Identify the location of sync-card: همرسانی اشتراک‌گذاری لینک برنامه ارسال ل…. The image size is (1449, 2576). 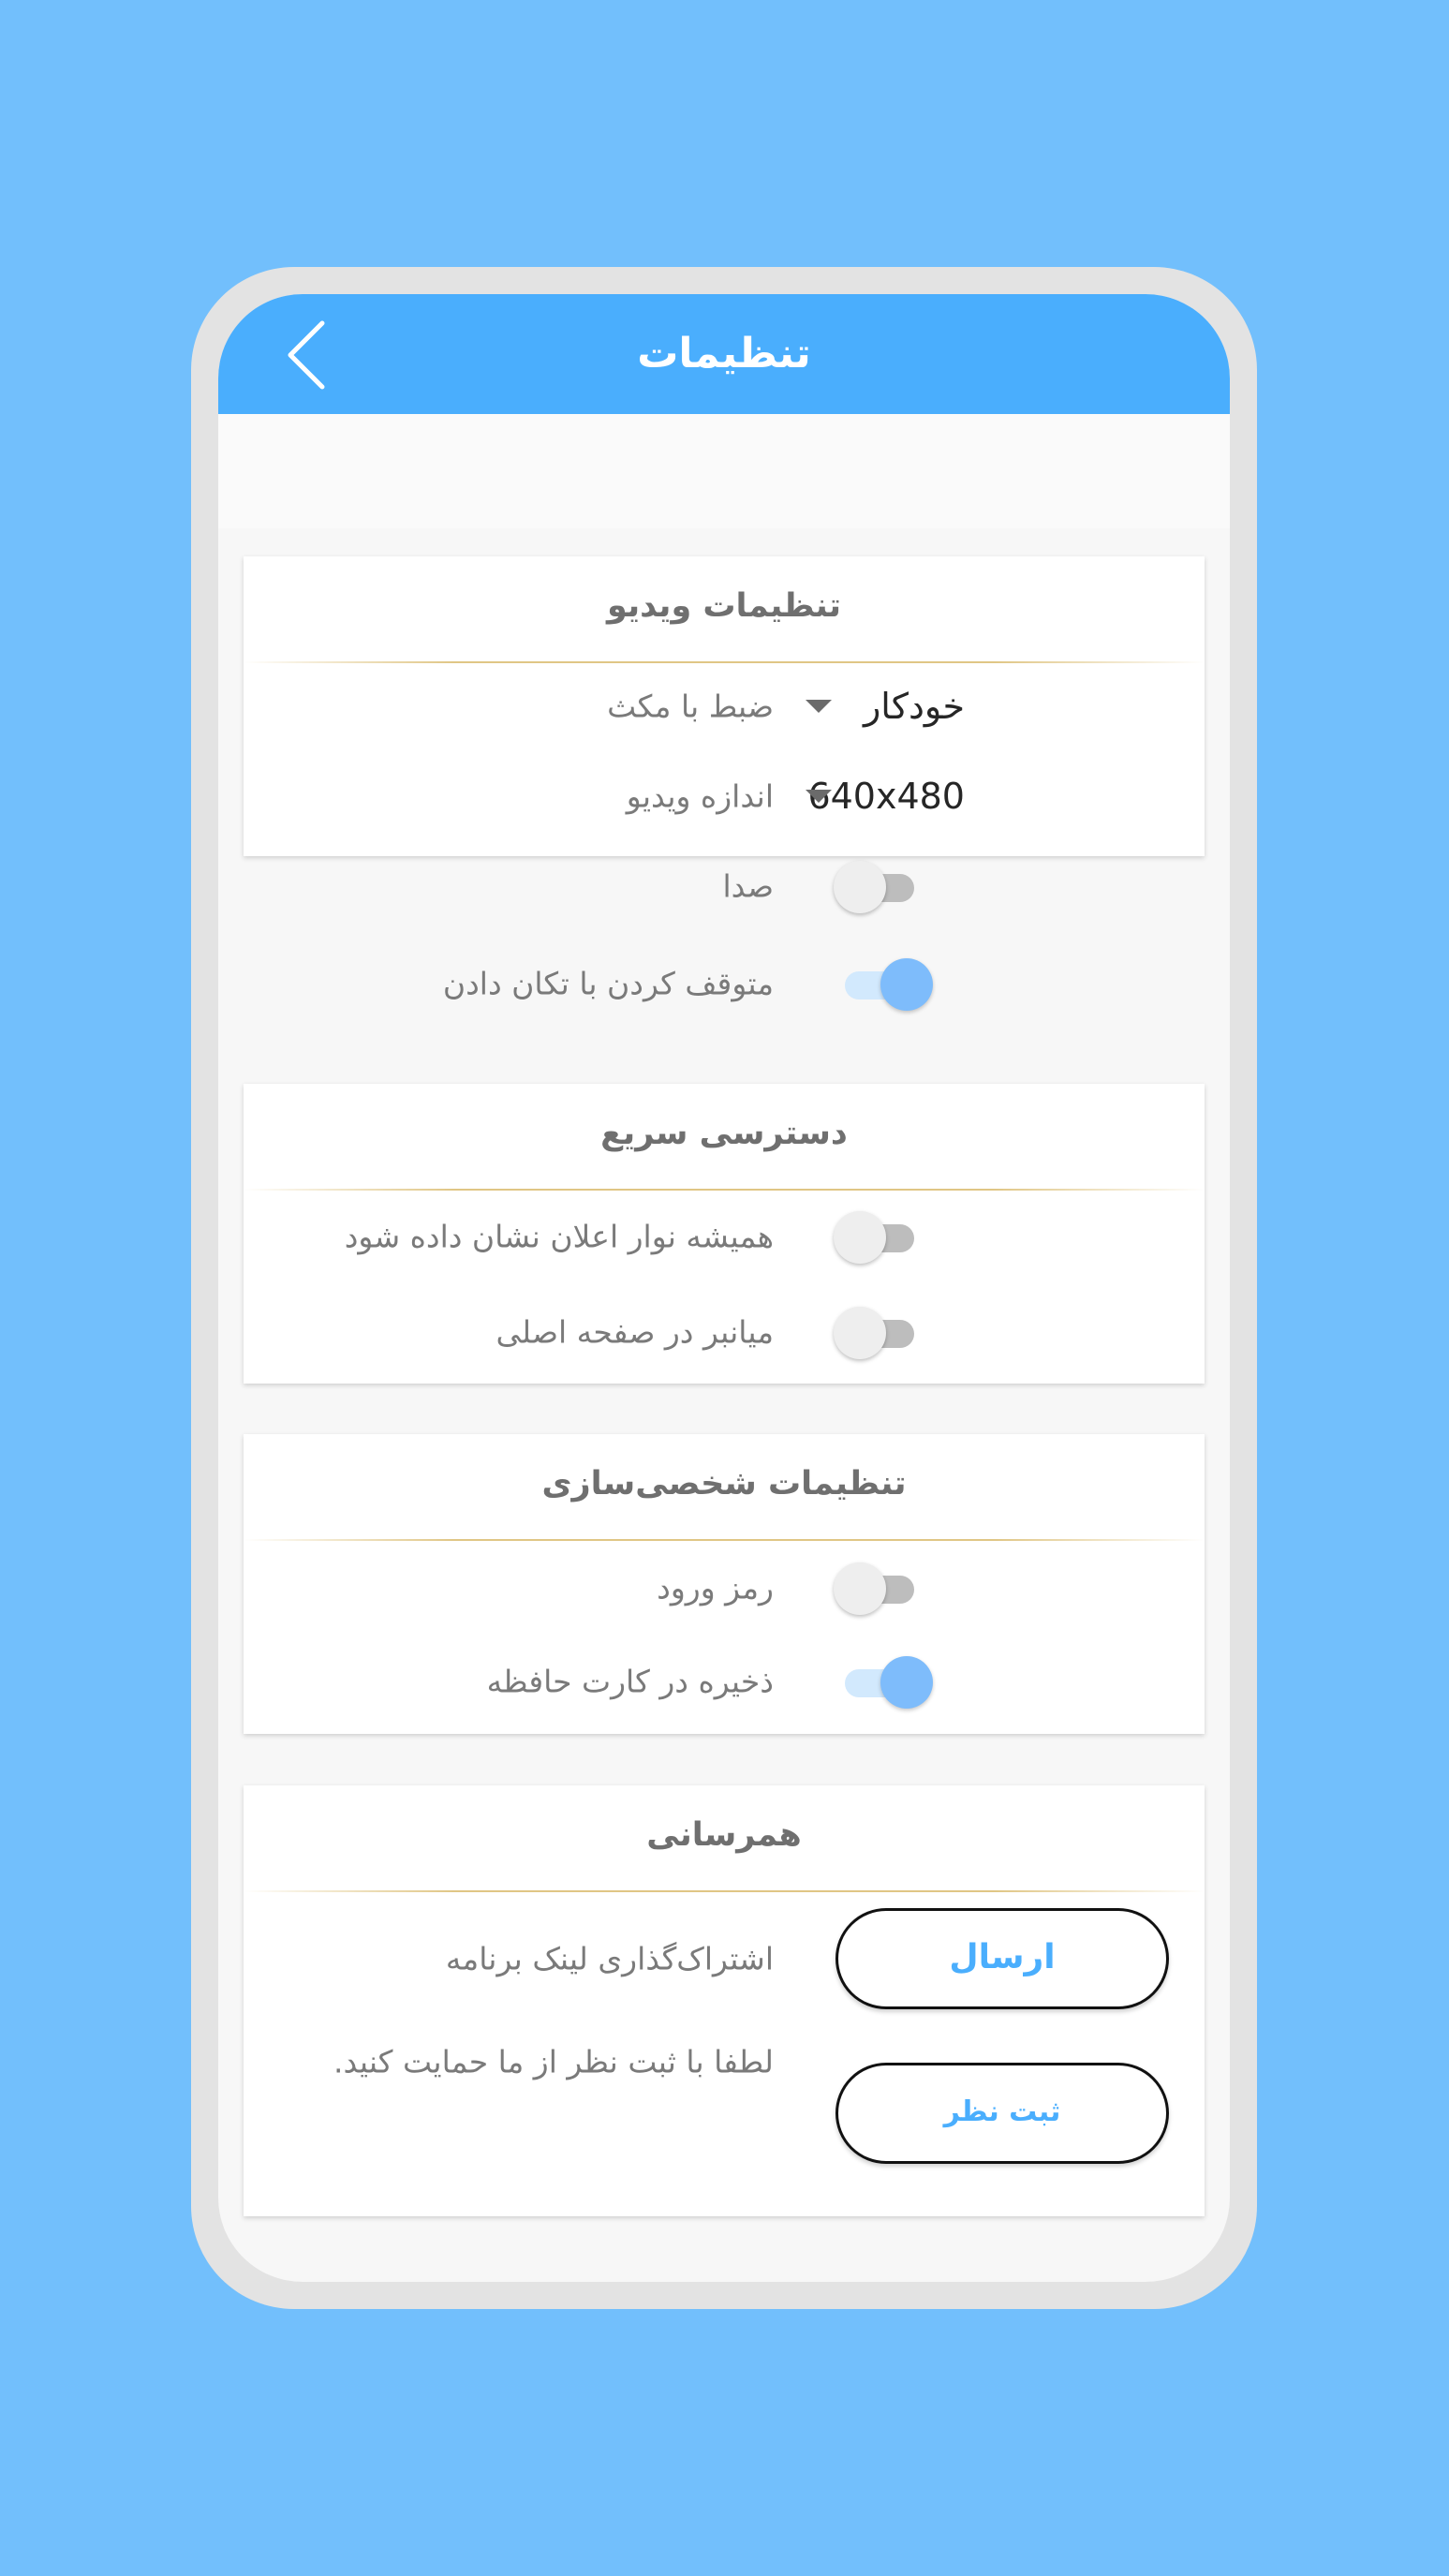
(724, 2001).